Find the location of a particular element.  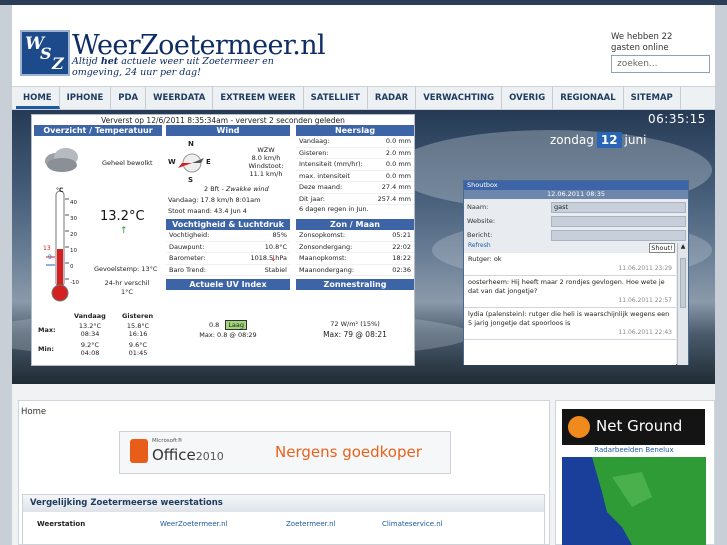

nav-item-satelliet: SATELLIET is located at coordinates (336, 98).